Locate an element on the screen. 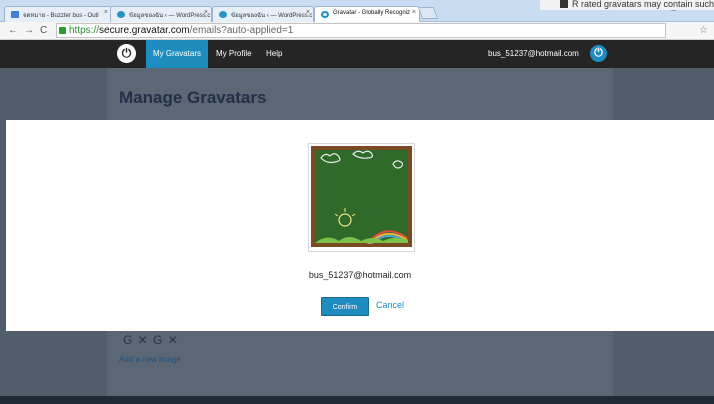  rating-icon is located at coordinates (564, 4).